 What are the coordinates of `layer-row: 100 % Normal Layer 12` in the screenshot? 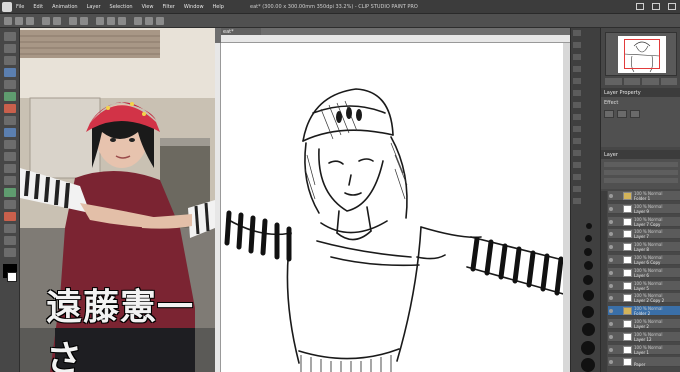 It's located at (644, 336).